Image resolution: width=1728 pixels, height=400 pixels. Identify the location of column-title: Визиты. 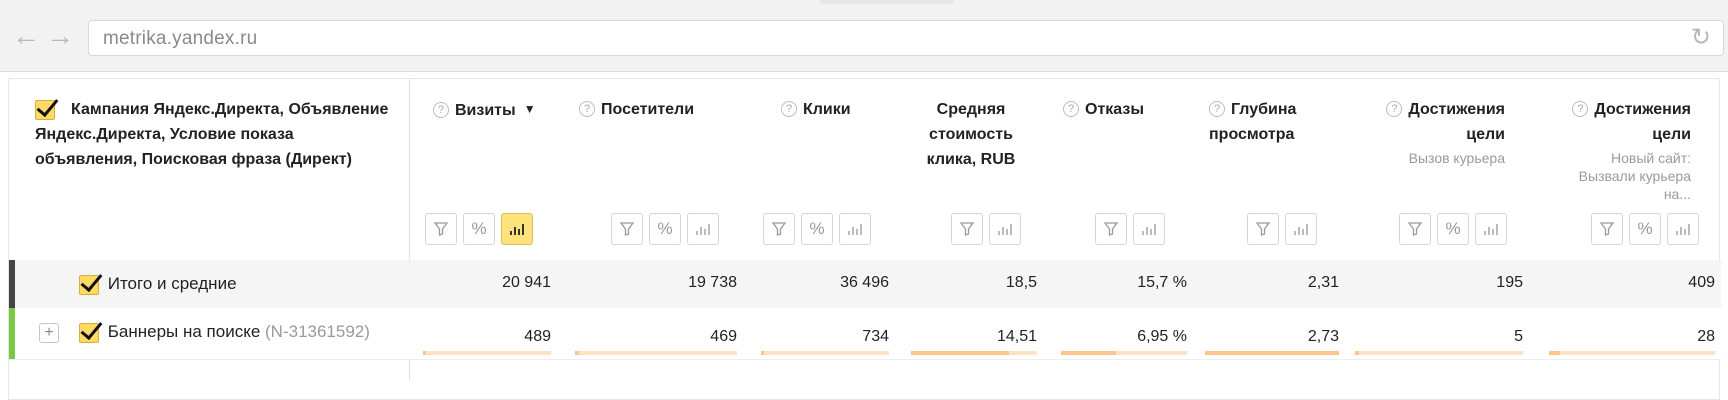
(485, 110).